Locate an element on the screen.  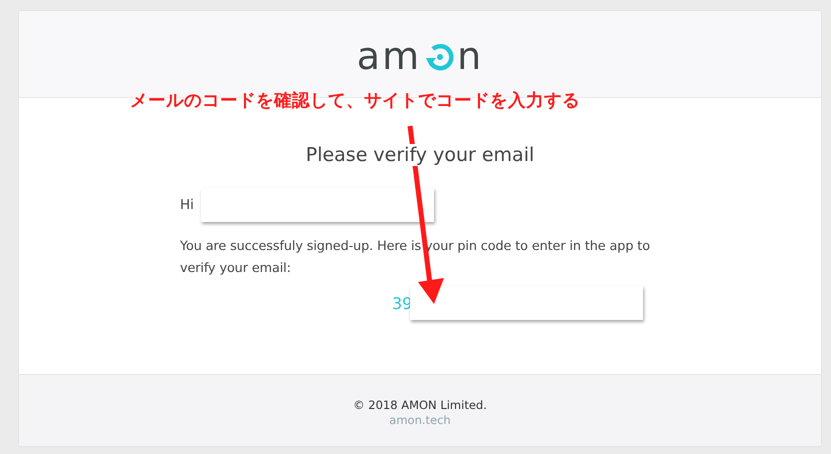
copyright-text: © 2018 AMON Limited. is located at coordinates (420, 405).